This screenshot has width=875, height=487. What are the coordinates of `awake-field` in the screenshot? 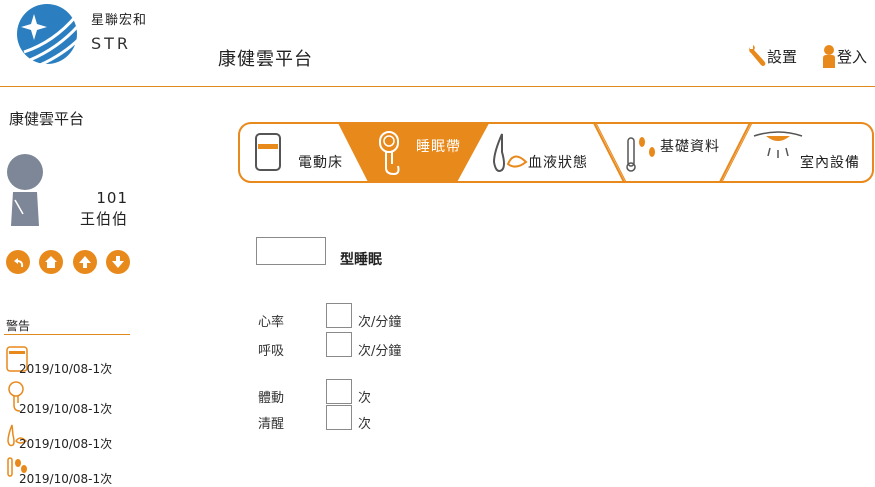 It's located at (339, 417).